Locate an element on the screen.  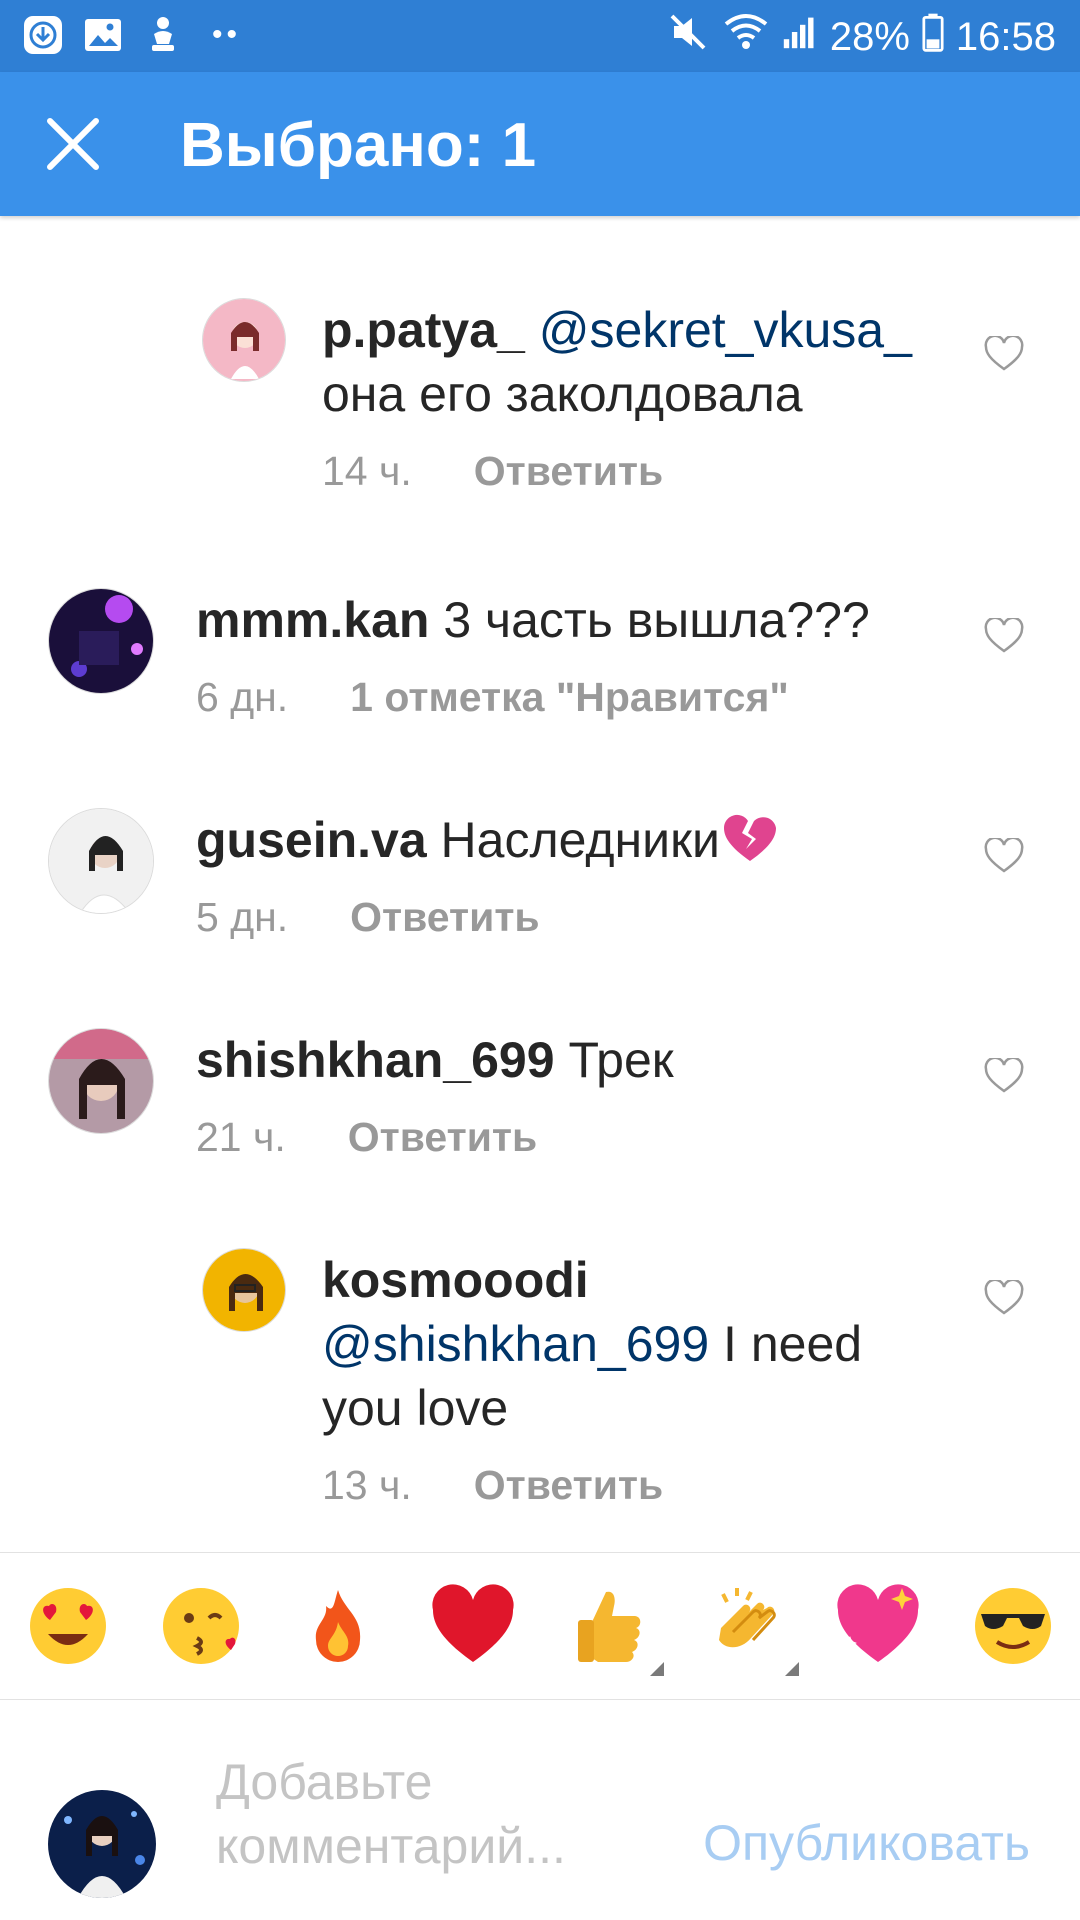
comment-username: mmm.kan is located at coordinates (312, 620).